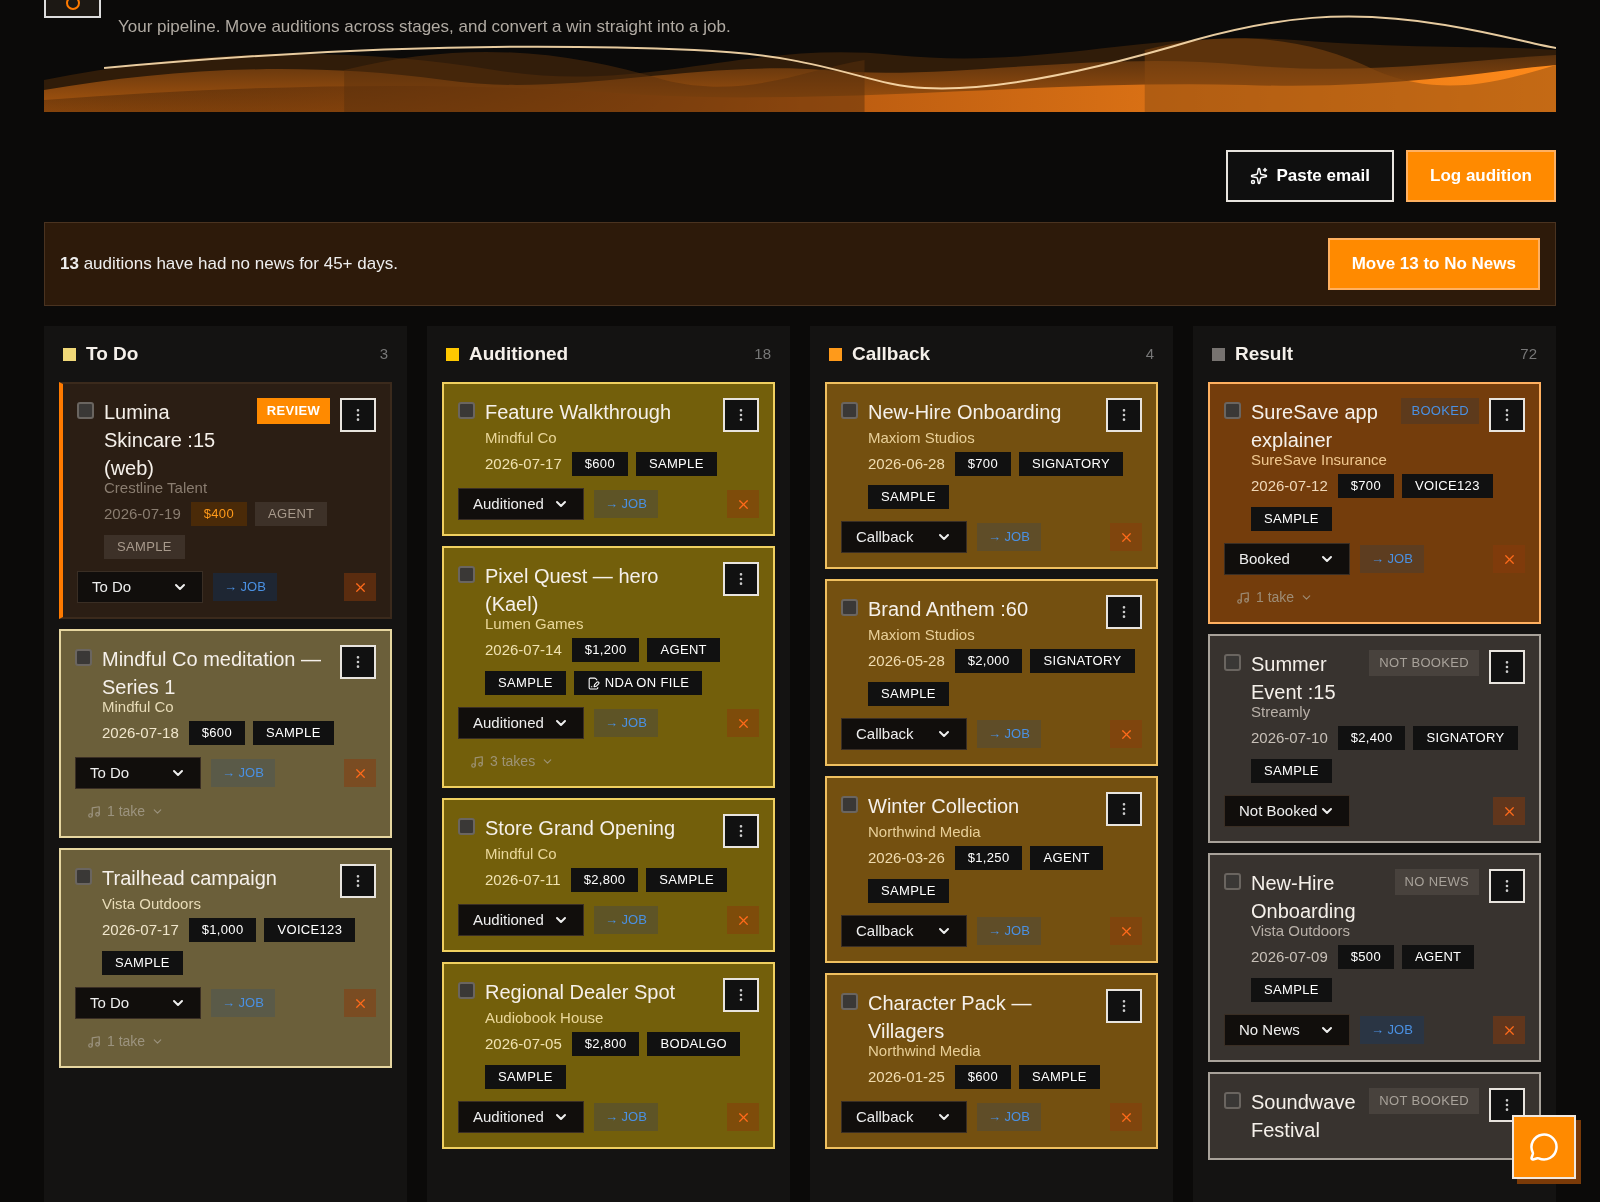 This screenshot has height=1202, width=1600. What do you see at coordinates (1481, 176) in the screenshot?
I see `log-audition-button: Log audition` at bounding box center [1481, 176].